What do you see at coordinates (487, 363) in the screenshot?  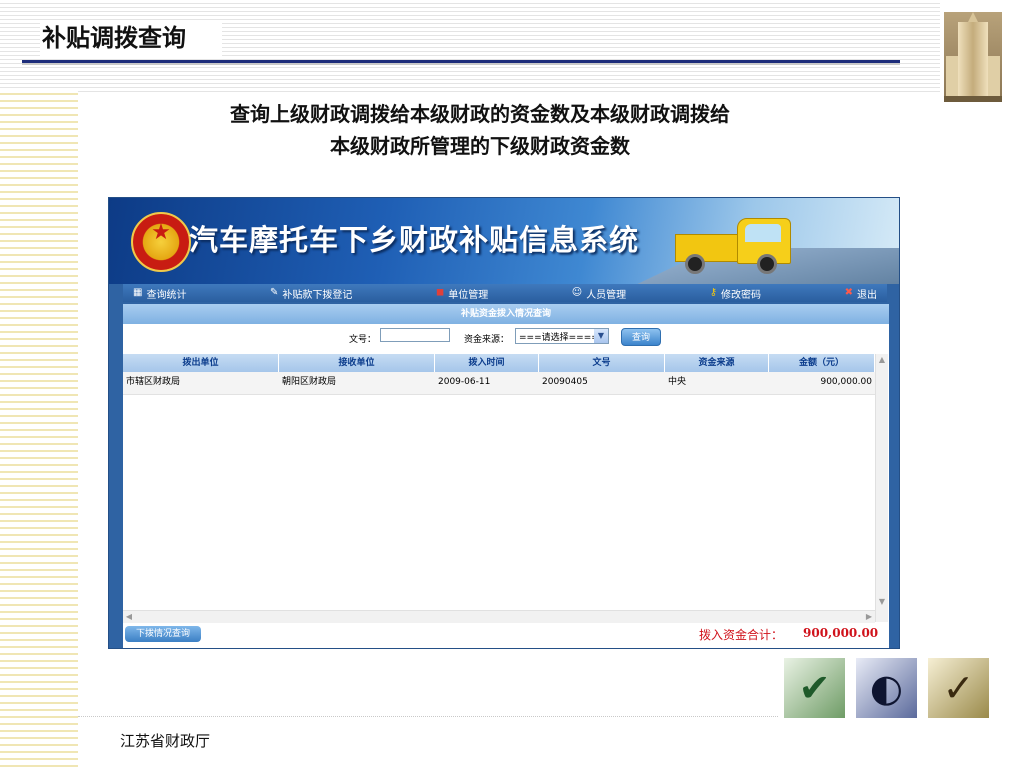 I see `column-header: 拨入时间` at bounding box center [487, 363].